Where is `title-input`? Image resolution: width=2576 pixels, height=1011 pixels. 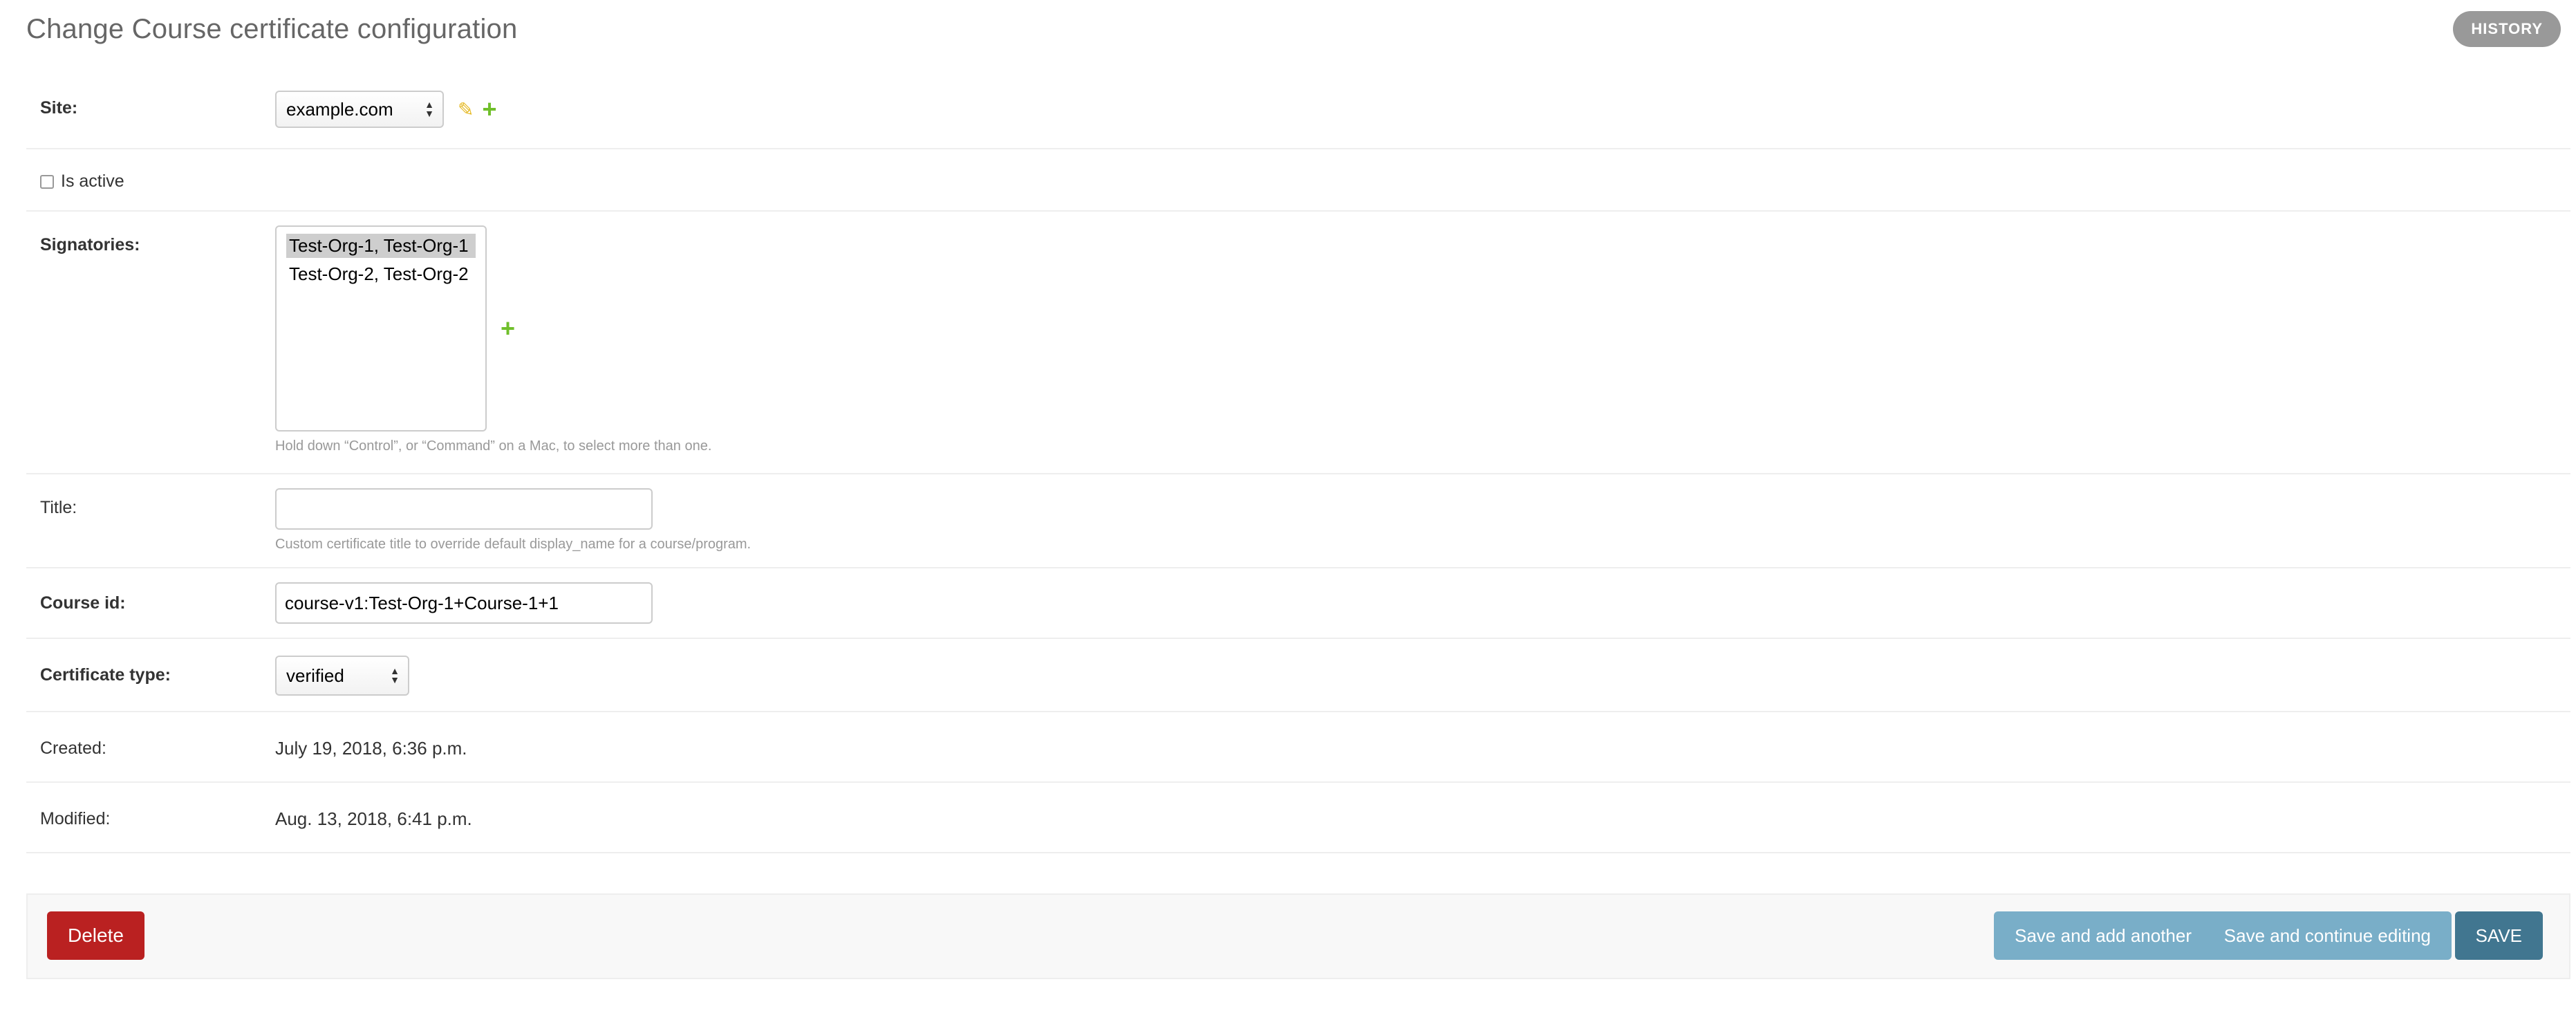 title-input is located at coordinates (464, 509).